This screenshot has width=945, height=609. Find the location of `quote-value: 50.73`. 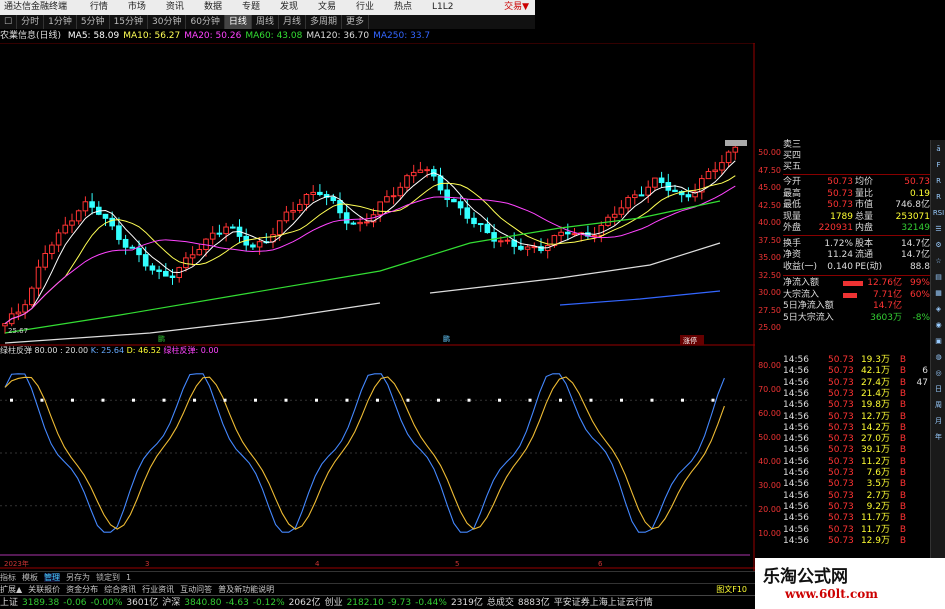

quote-value: 50.73 is located at coordinates (840, 205).